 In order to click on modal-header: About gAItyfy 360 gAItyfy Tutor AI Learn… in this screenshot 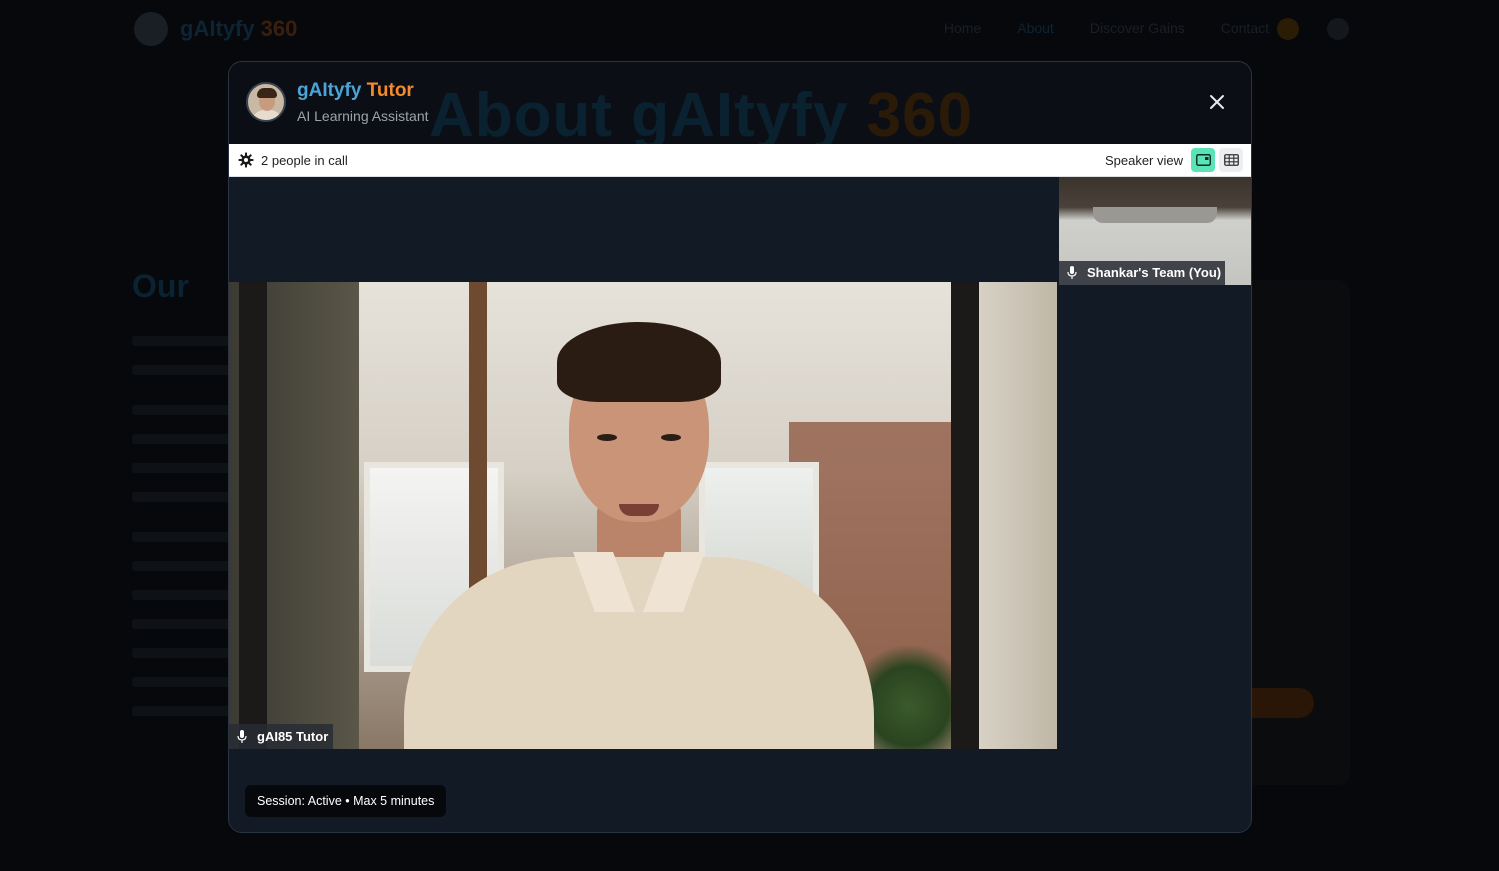, I will do `click(740, 106)`.